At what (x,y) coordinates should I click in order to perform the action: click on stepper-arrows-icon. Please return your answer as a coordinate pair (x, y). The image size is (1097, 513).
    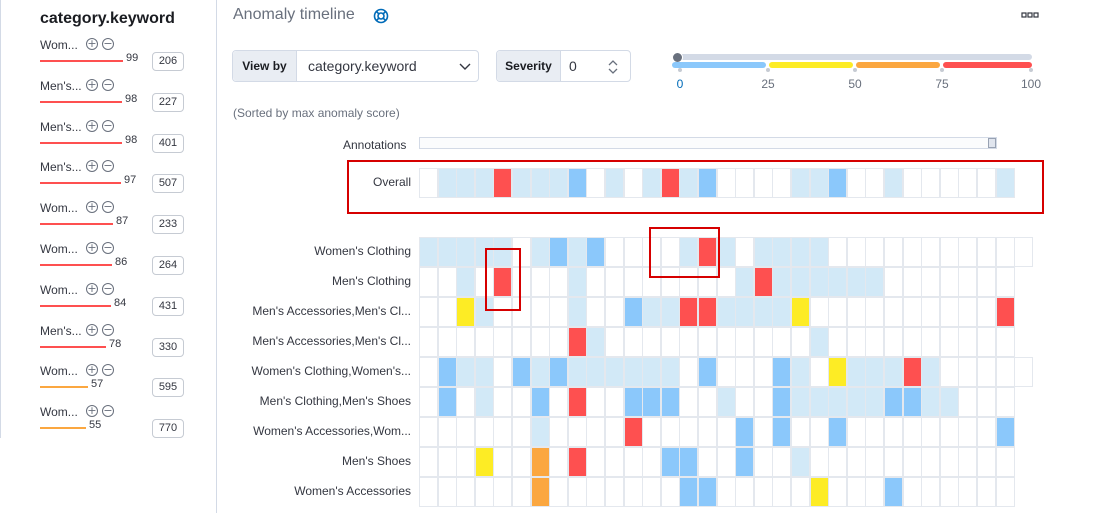
    Looking at the image, I should click on (613, 67).